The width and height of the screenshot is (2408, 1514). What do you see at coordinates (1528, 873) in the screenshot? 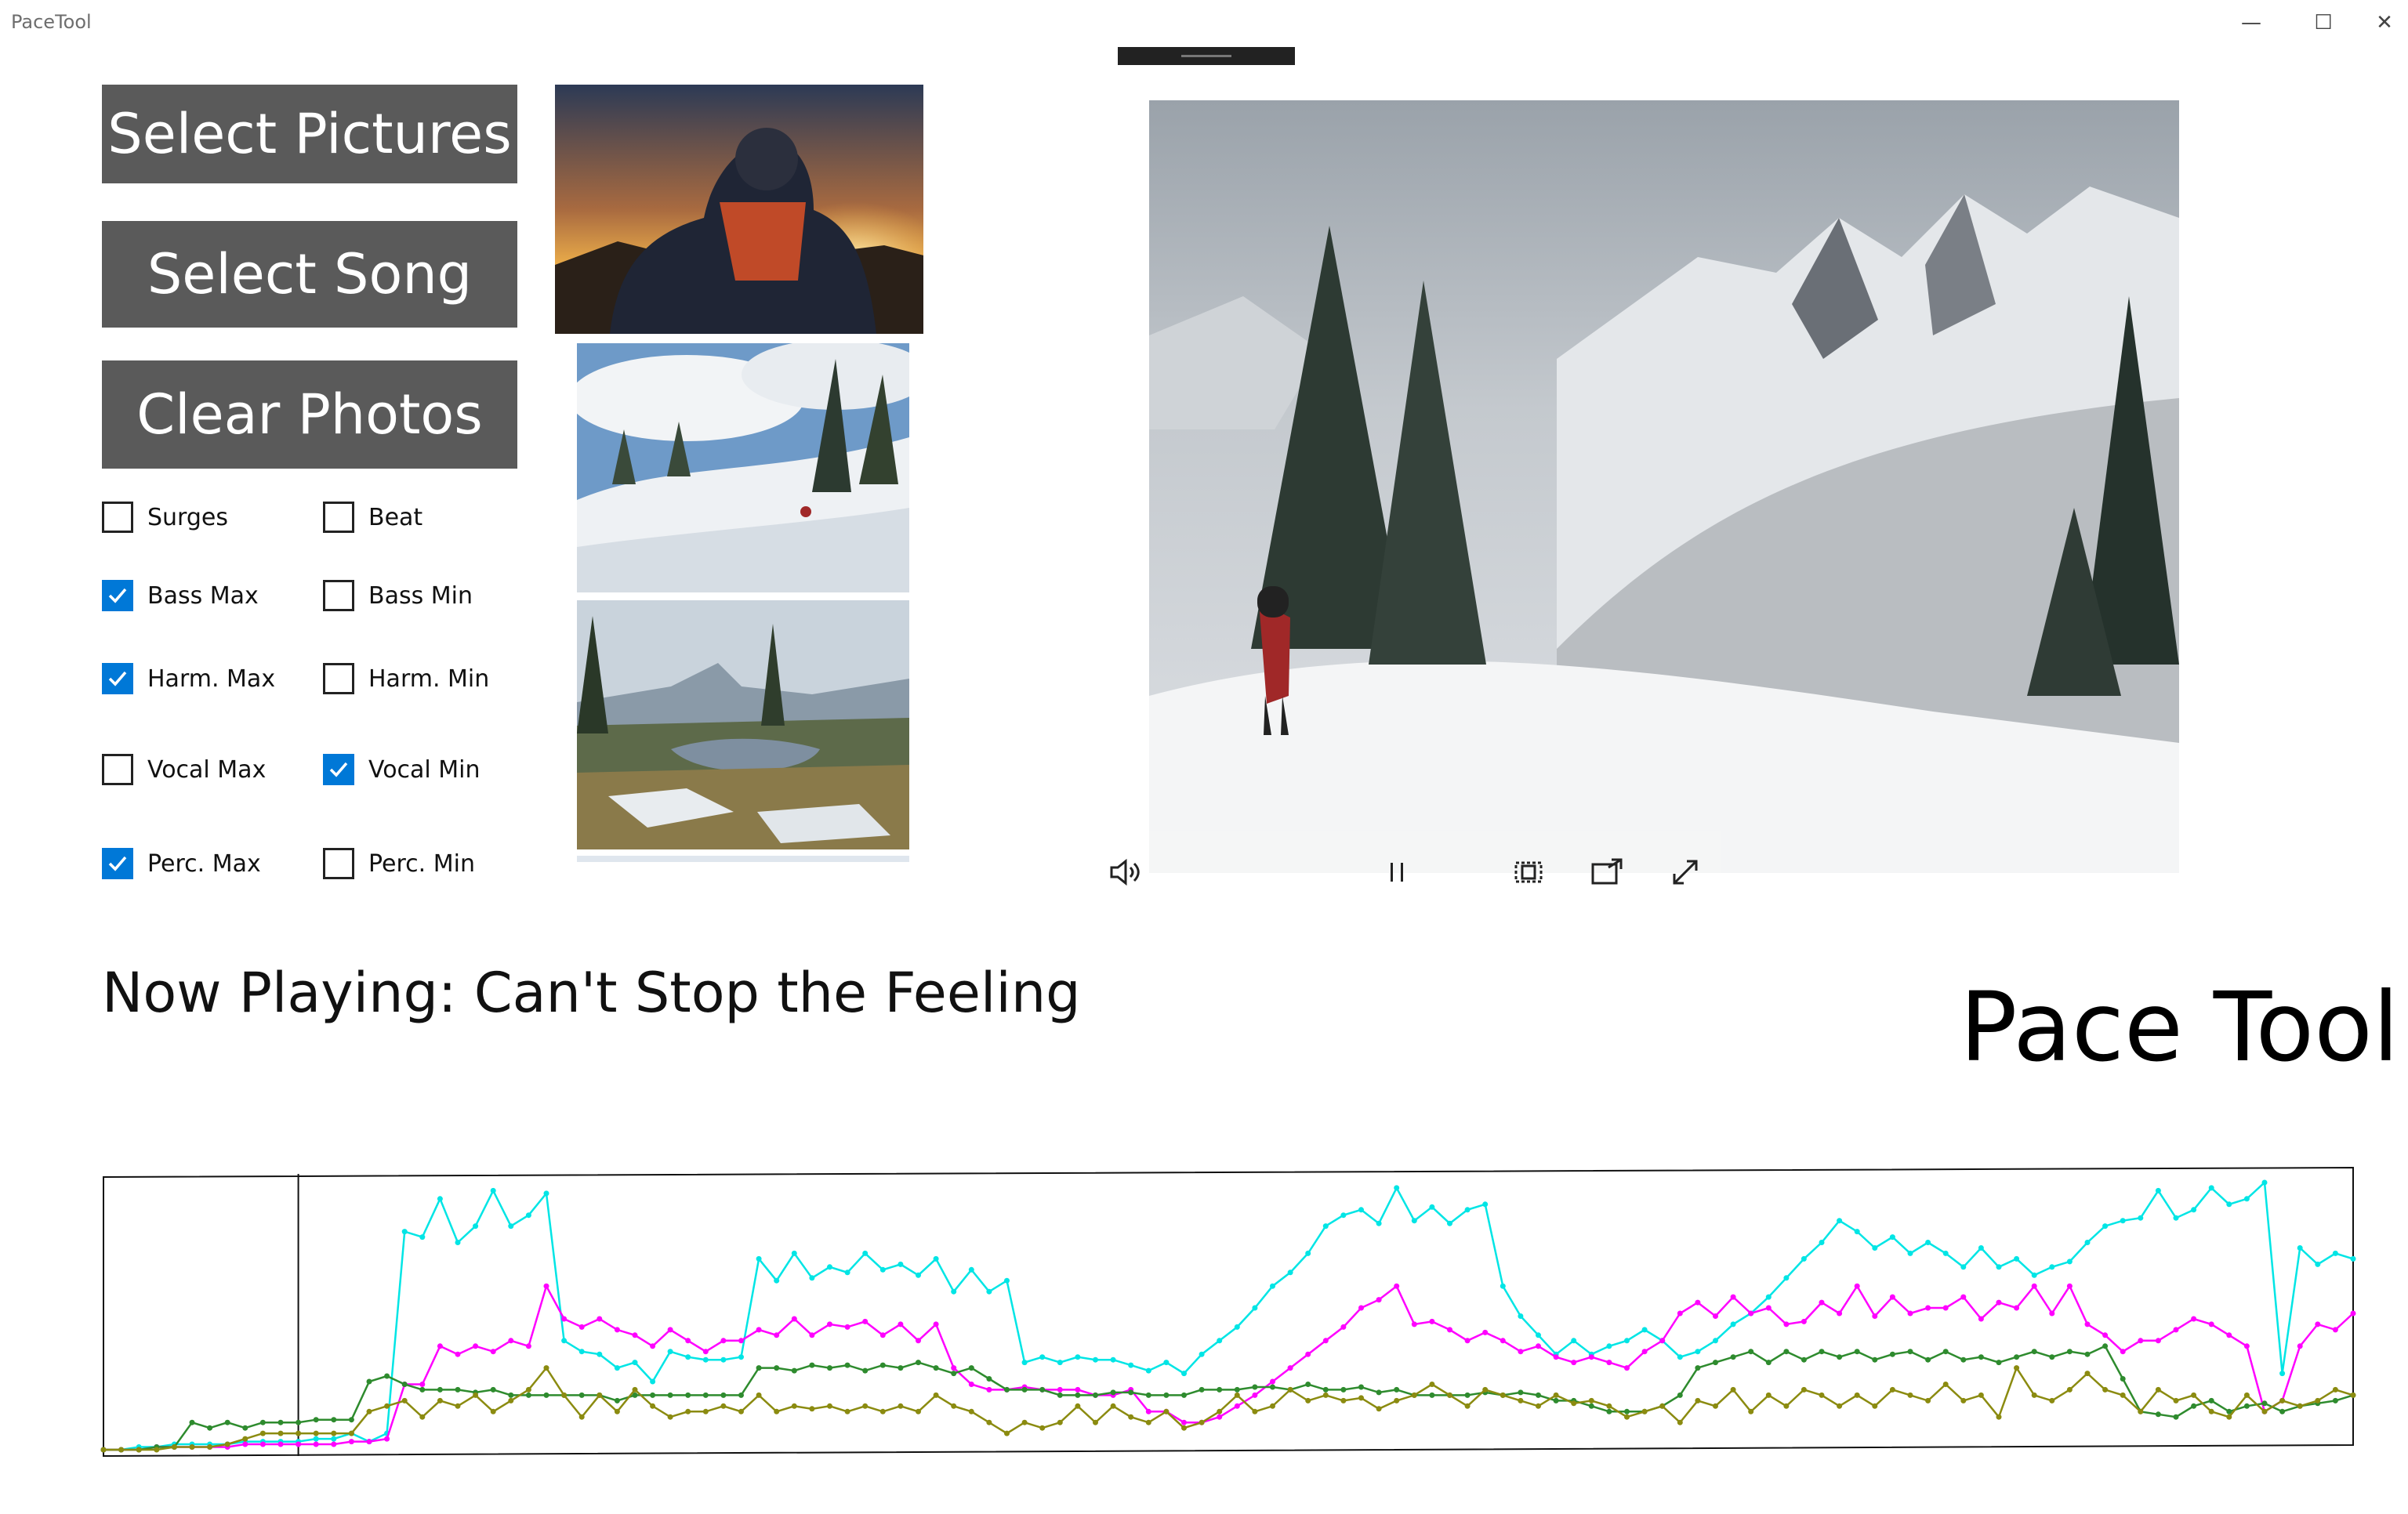
I see `aspect-ratio-icon` at bounding box center [1528, 873].